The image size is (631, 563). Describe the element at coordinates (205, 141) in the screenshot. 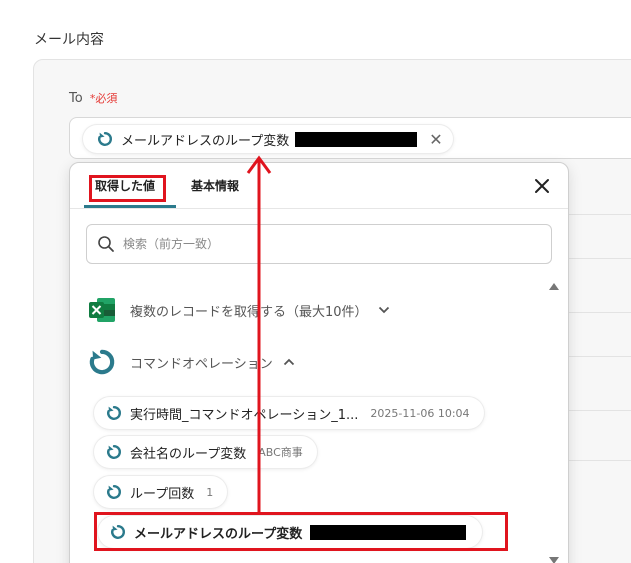

I see `to-chip-label: メールアドレスのループ変数` at that location.